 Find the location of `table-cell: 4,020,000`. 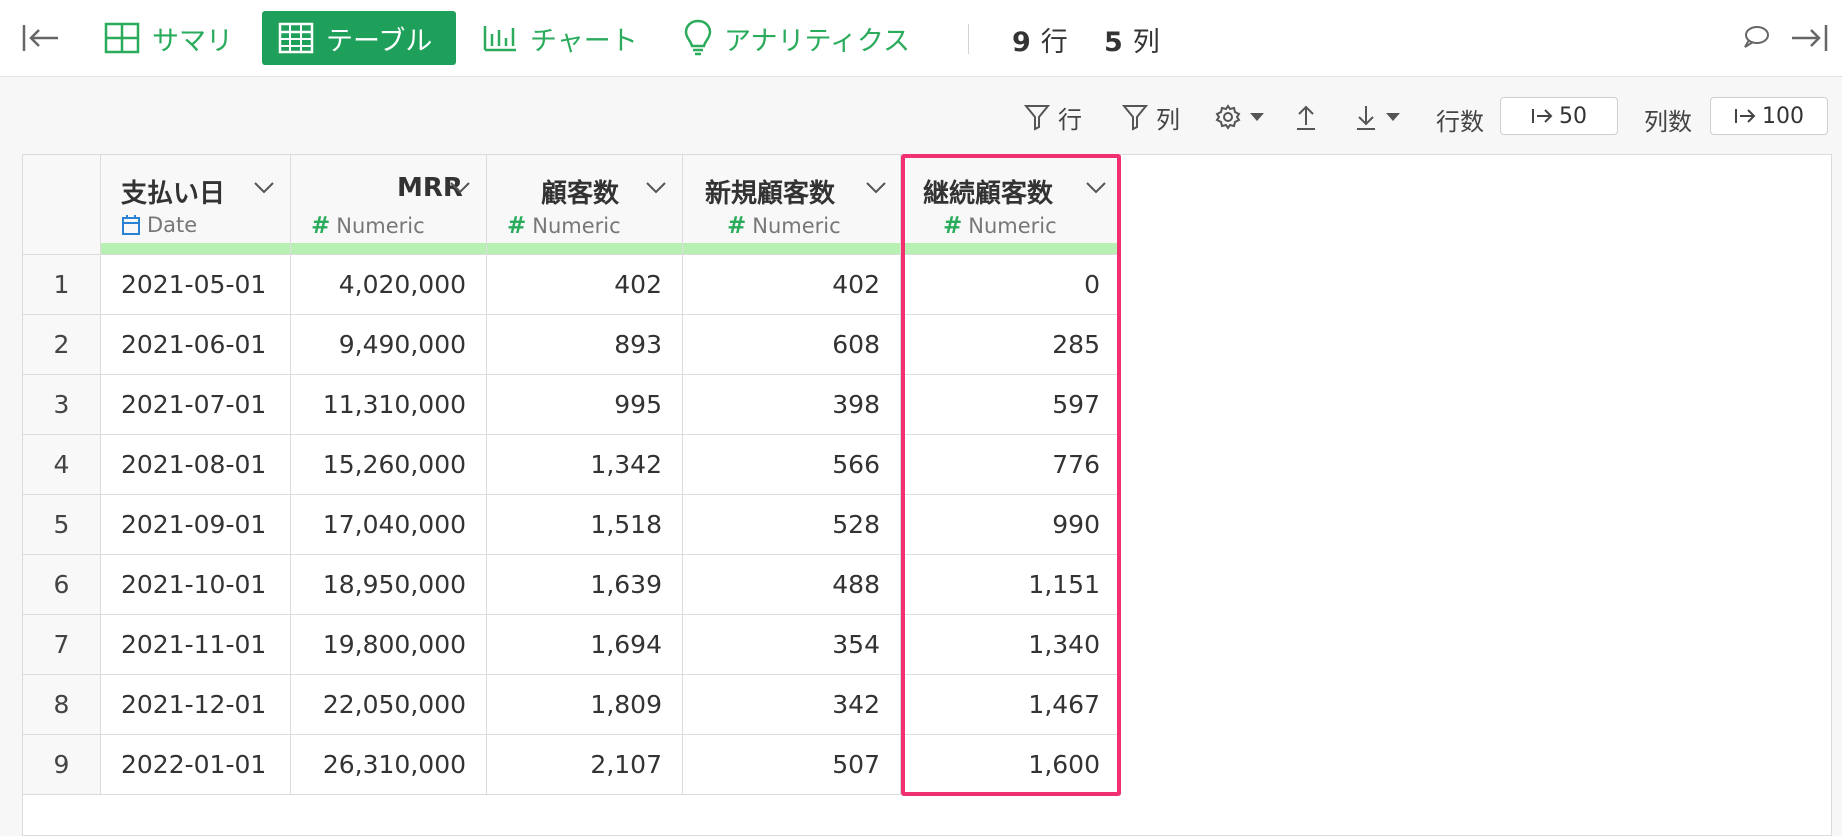

table-cell: 4,020,000 is located at coordinates (389, 285).